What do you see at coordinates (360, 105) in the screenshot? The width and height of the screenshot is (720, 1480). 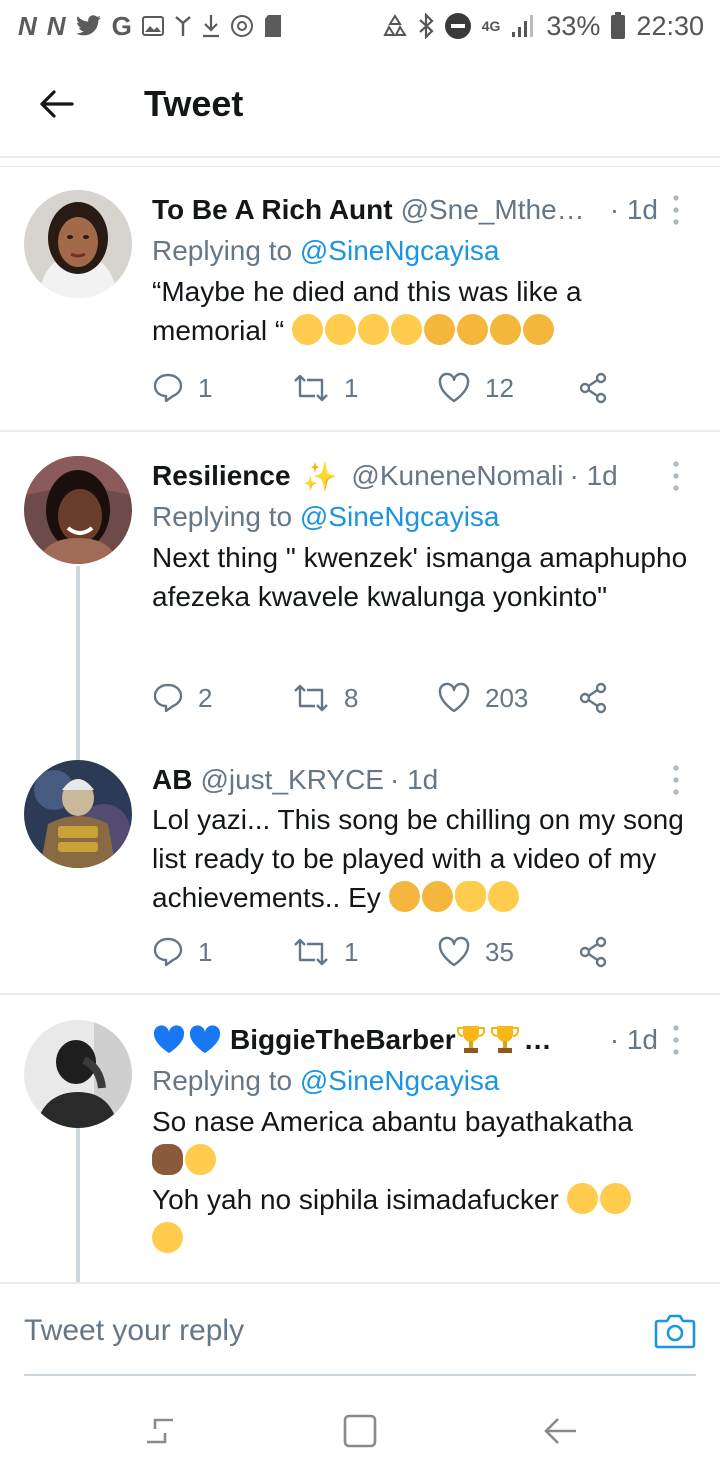 I see `app-header: Tweet` at bounding box center [360, 105].